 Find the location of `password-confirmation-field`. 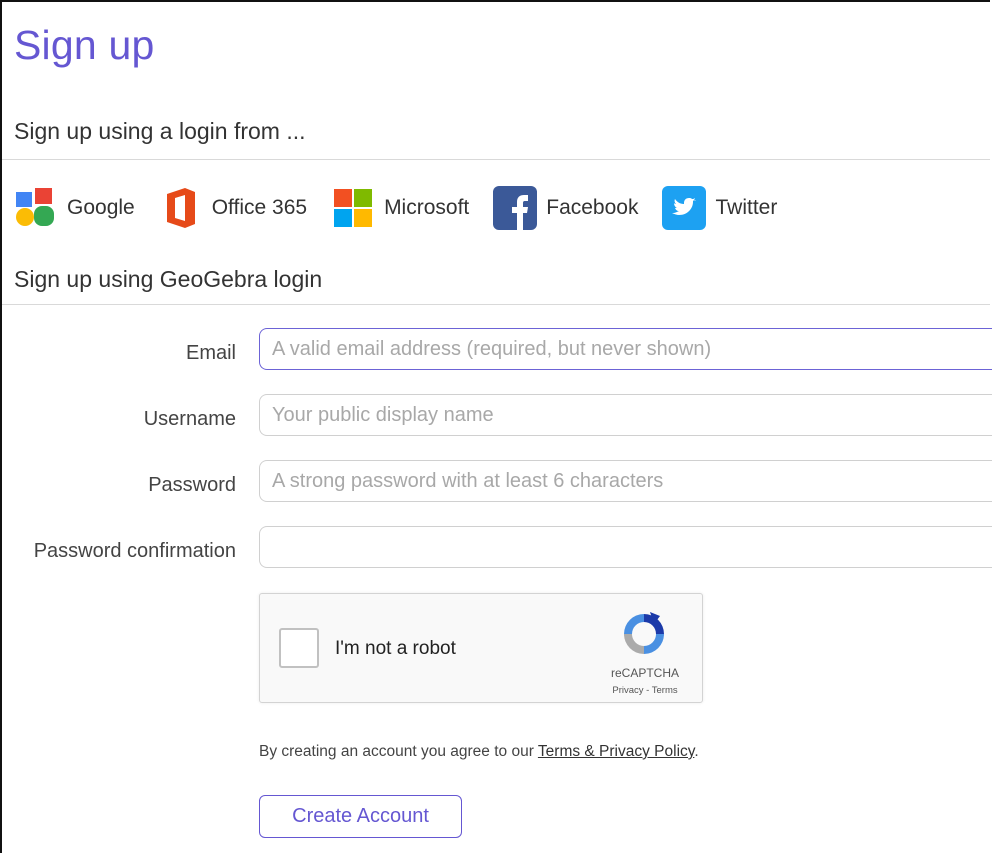

password-confirmation-field is located at coordinates (625, 547).